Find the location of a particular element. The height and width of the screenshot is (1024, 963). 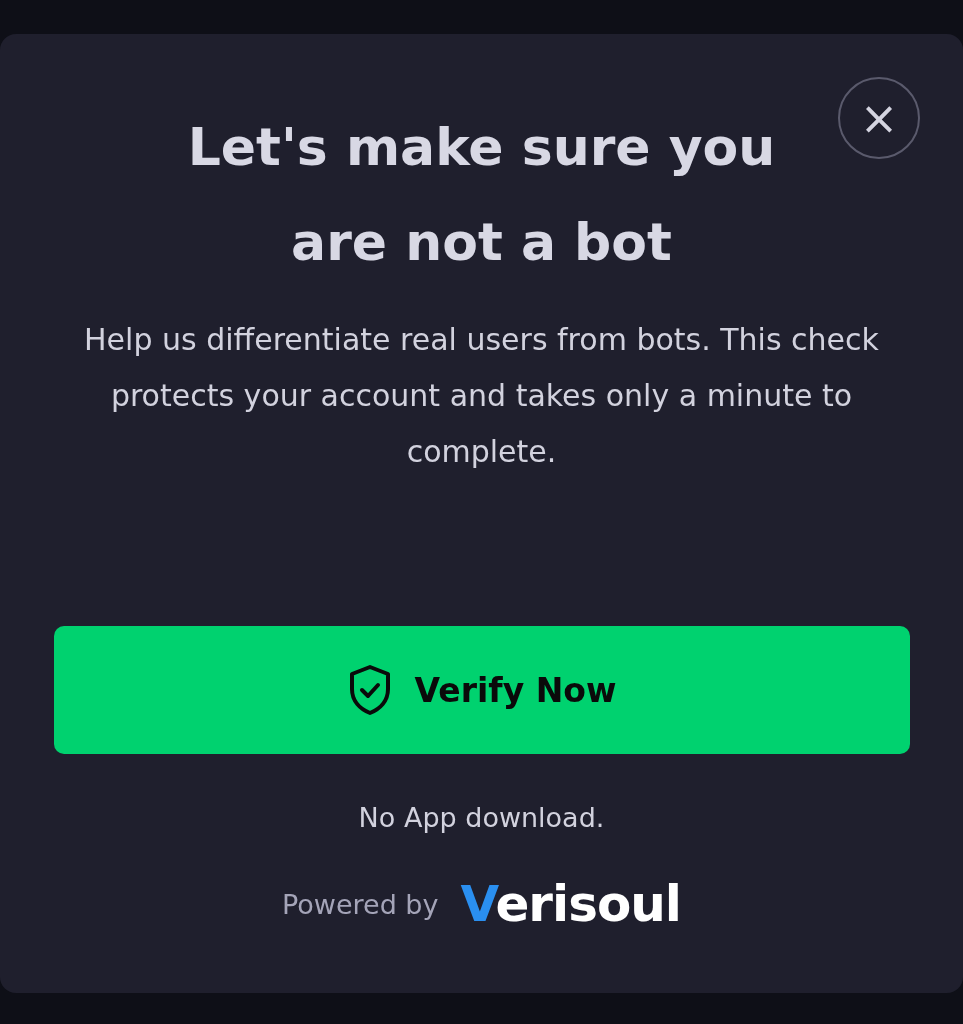

powered-by-text: Powered by is located at coordinates (360, 904).